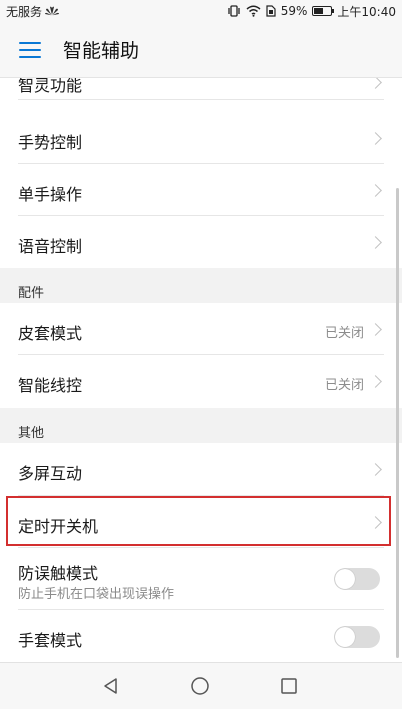 This screenshot has width=402, height=709. I want to click on battery-level, so click(319, 11).